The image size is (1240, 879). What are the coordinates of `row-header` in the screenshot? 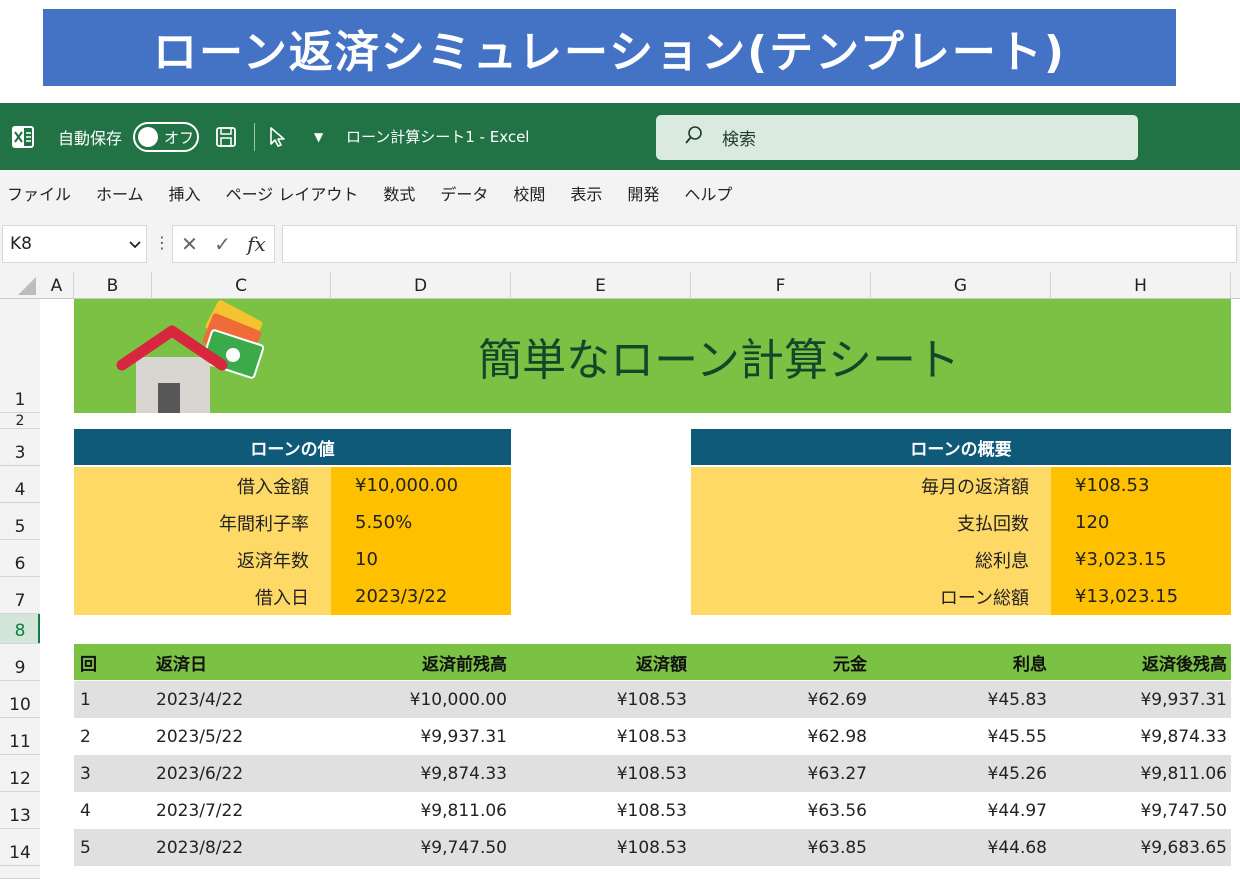 It's located at (20, 872).